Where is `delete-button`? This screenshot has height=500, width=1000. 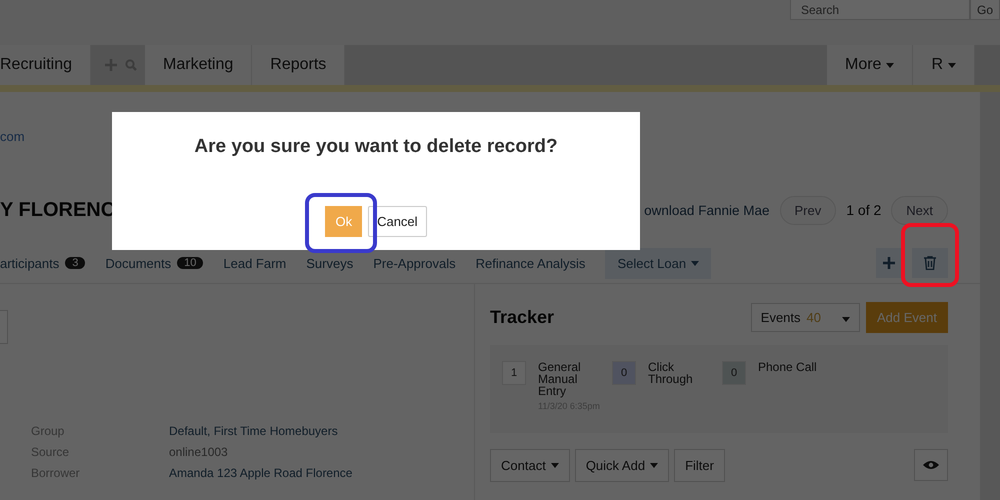
delete-button is located at coordinates (930, 263).